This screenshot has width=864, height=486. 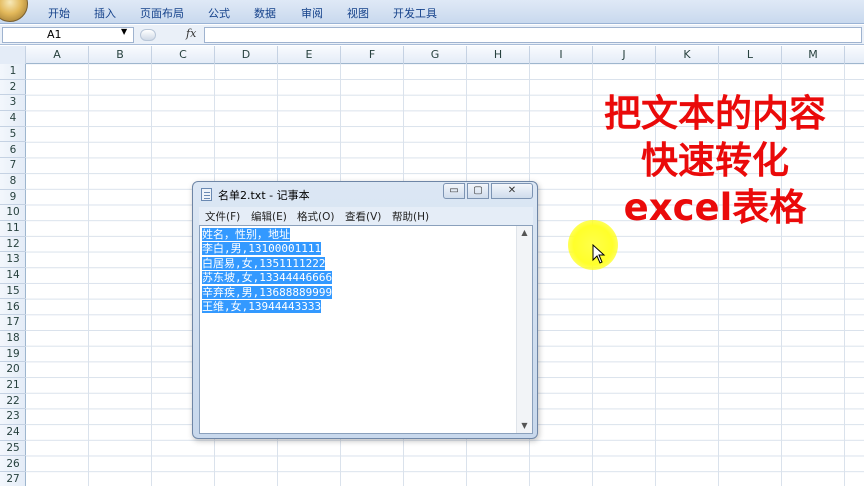 I want to click on column-header: H, so click(x=498, y=55).